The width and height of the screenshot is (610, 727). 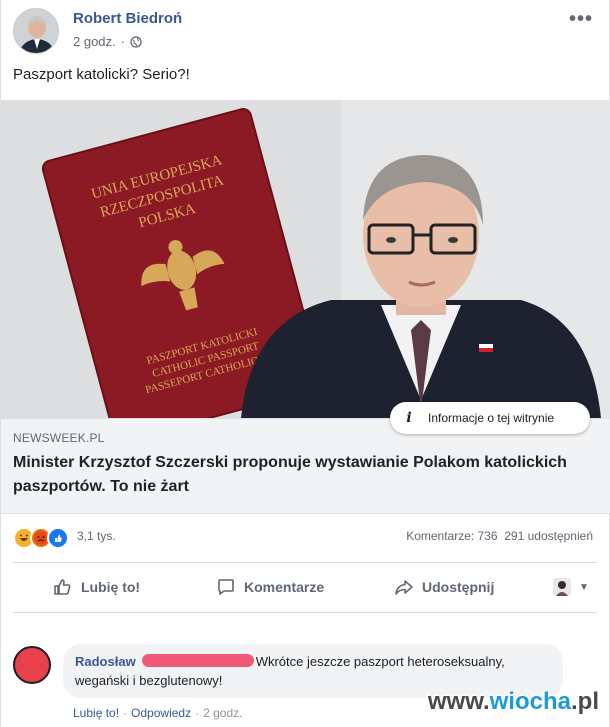 I want to click on share-label: Udostępnij, so click(x=458, y=587).